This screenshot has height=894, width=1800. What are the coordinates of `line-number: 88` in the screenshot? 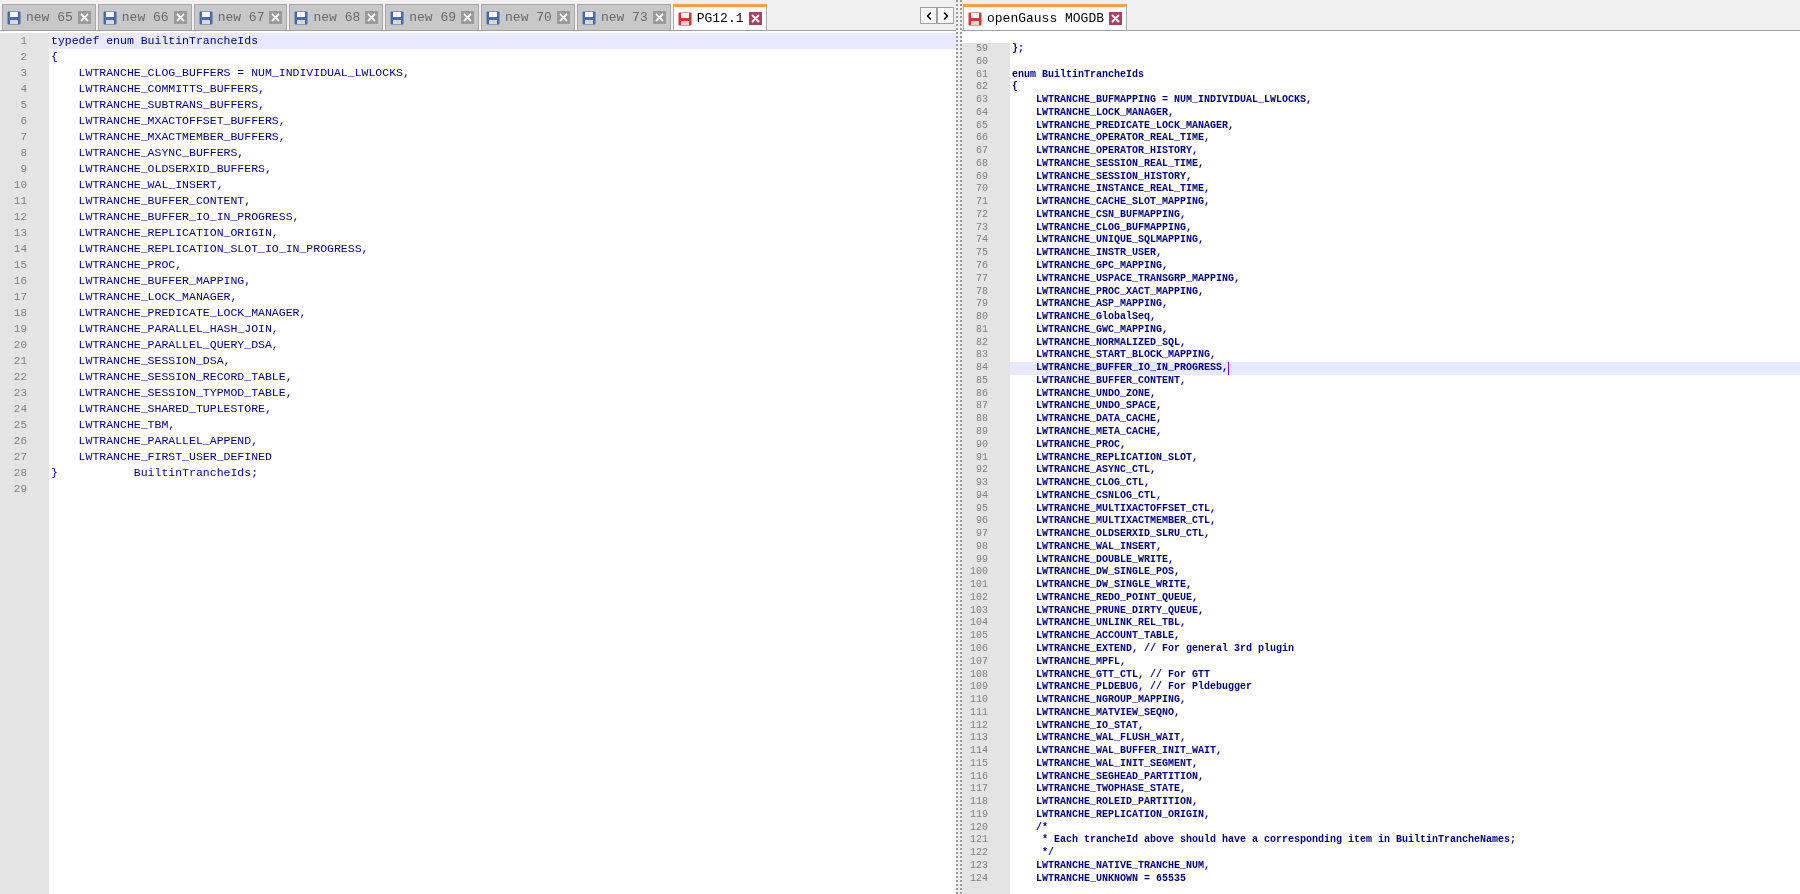 It's located at (982, 419).